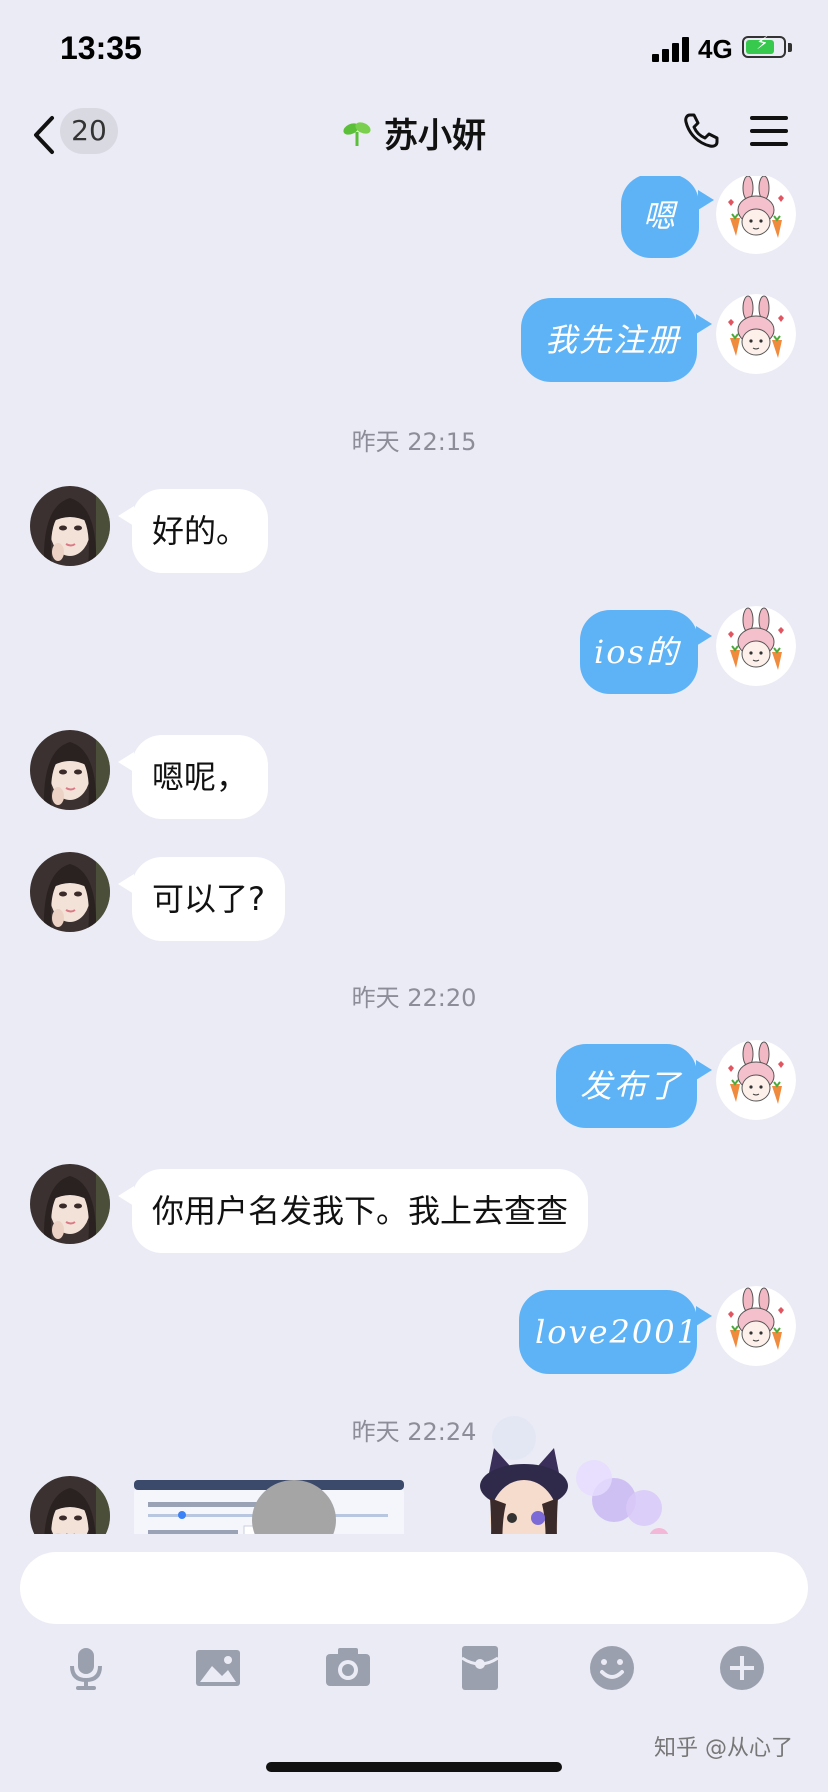 This screenshot has width=828, height=1792. Describe the element at coordinates (200, 777) in the screenshot. I see `message-bubble: 嗯呢，` at that location.